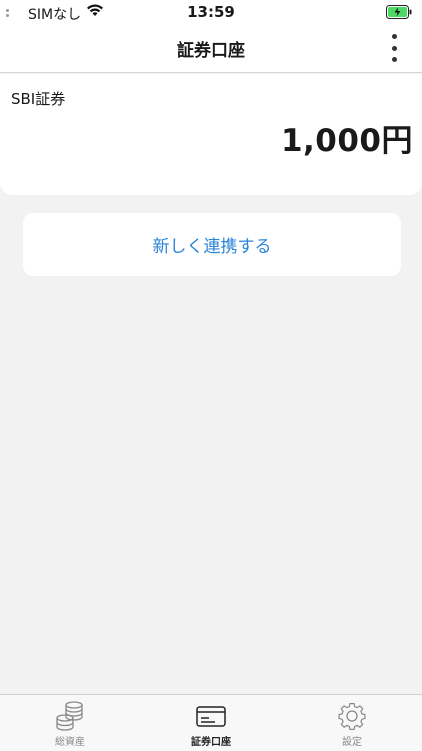 This screenshot has width=422, height=751. I want to click on tab-settings: 設定, so click(352, 723).